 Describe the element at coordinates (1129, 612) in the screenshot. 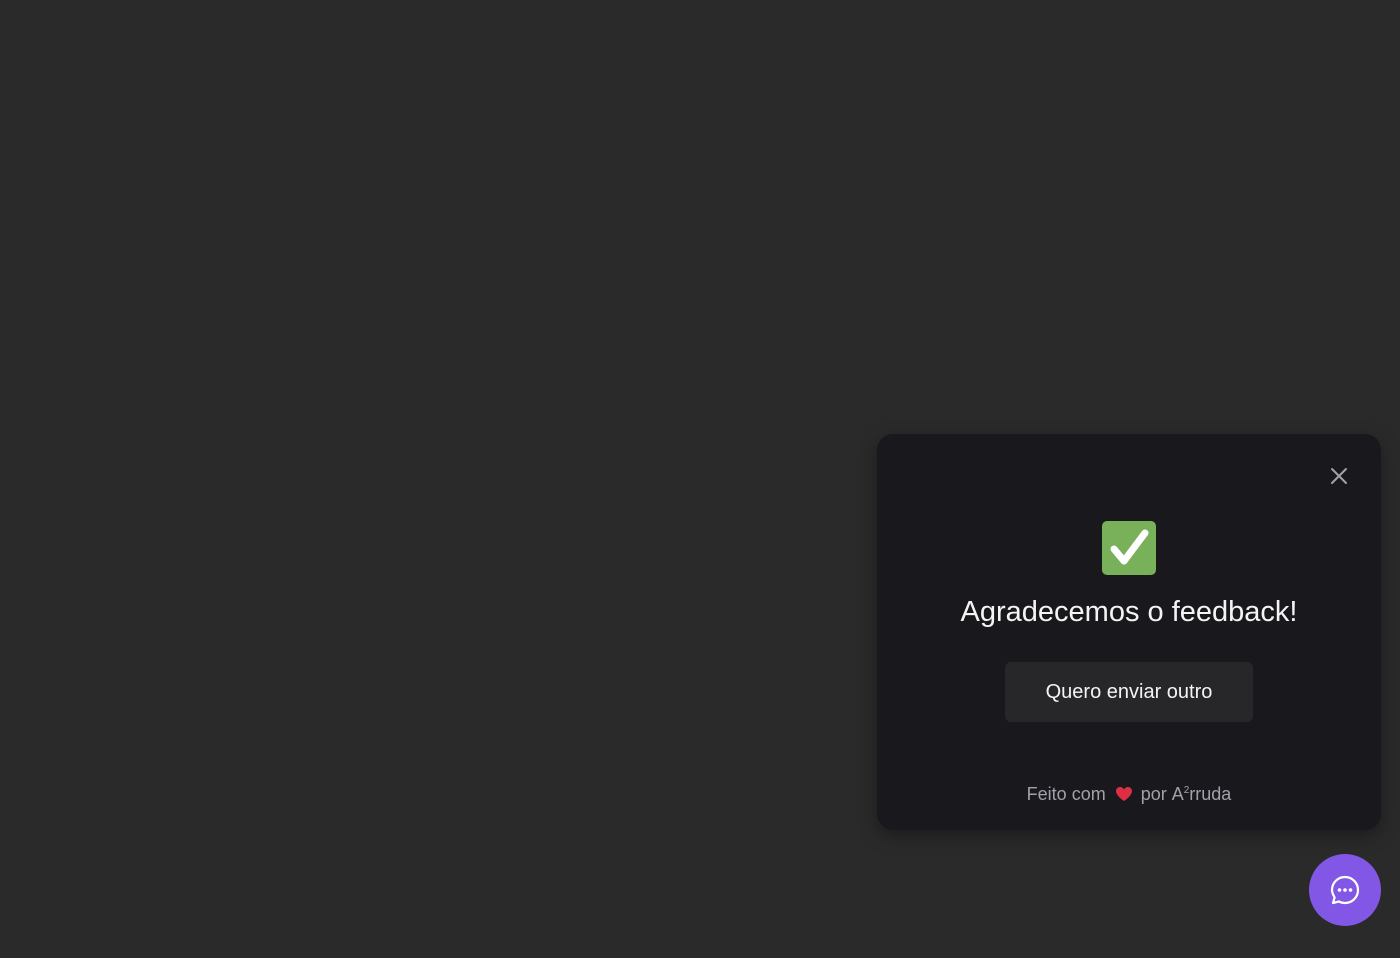

I see `success-title: Agradecemos o feedback!` at that location.